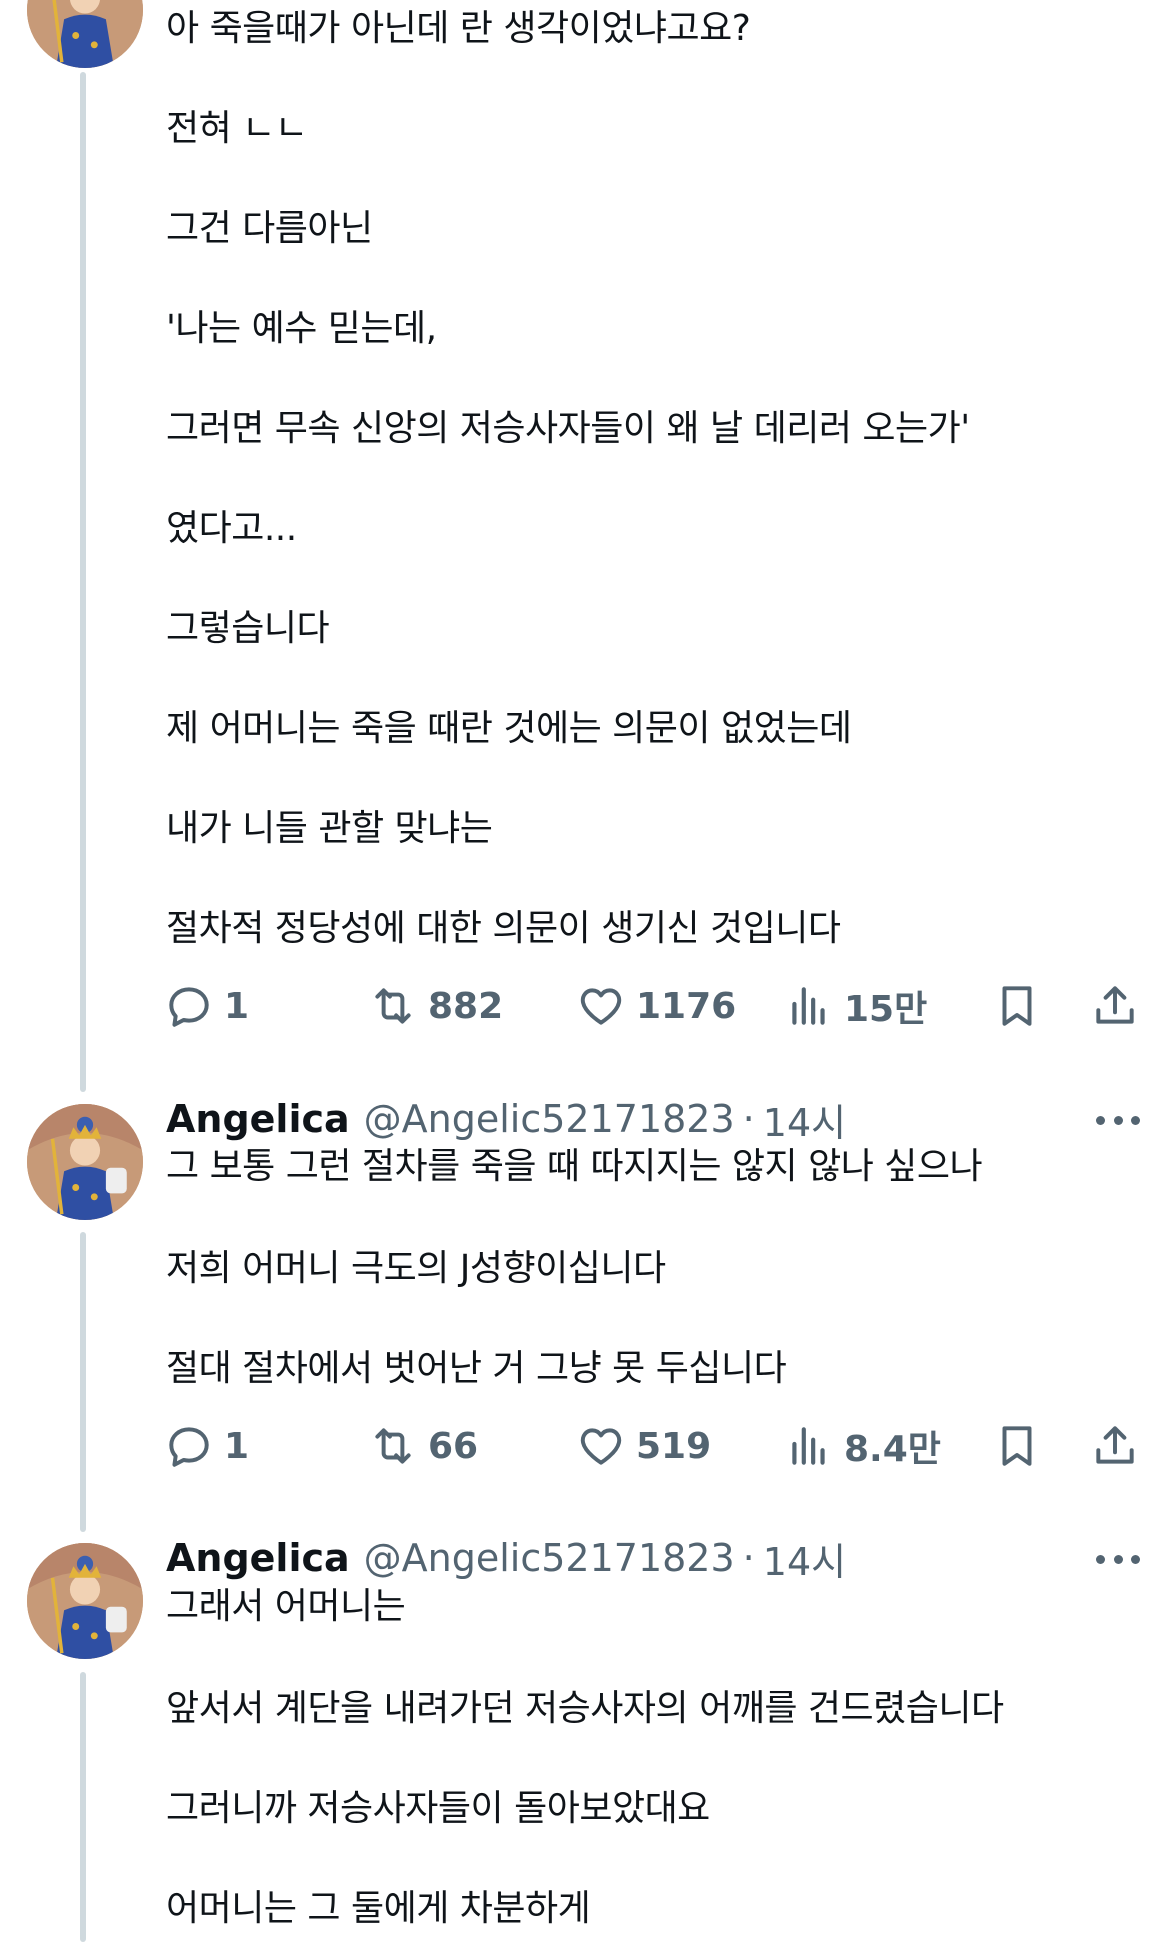  I want to click on retweet-button: 882, so click(435, 1006).